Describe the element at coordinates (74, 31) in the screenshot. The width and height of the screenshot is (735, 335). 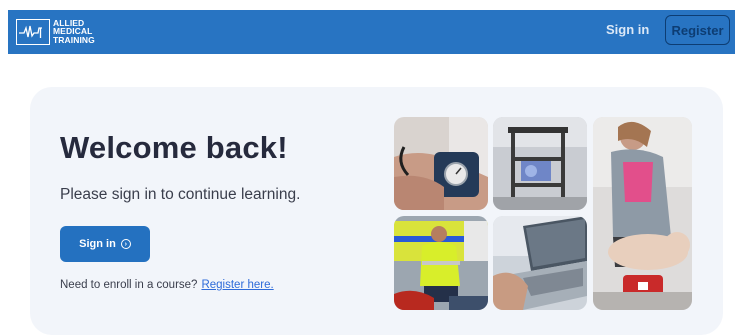
I see `brand-name: ALLIED MEDICAL TRAINING` at that location.